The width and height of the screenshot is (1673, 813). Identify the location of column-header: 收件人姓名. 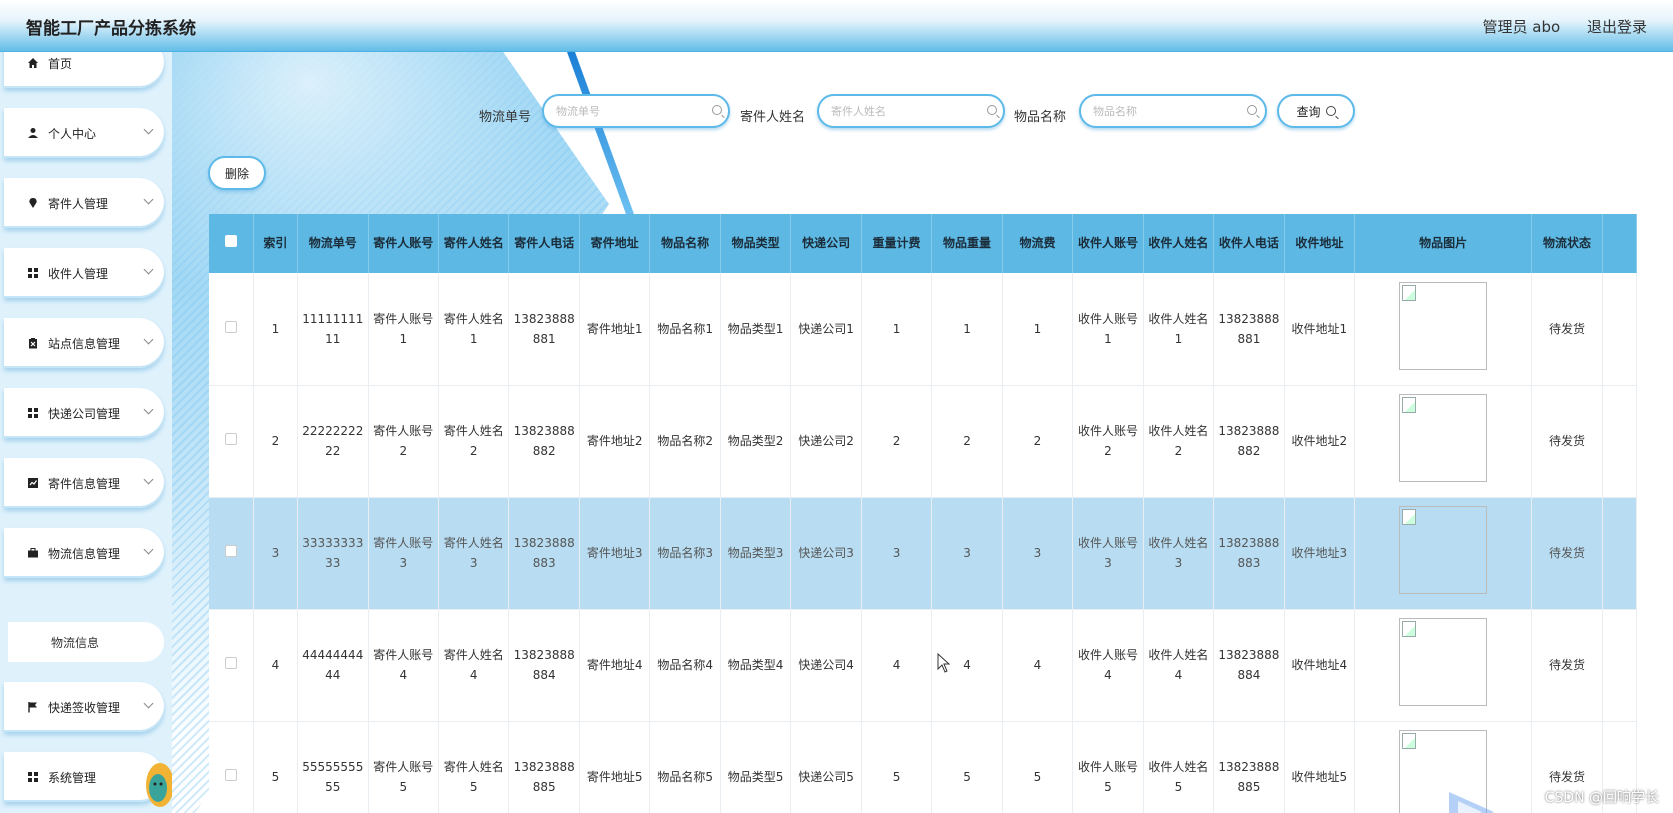
(1179, 243).